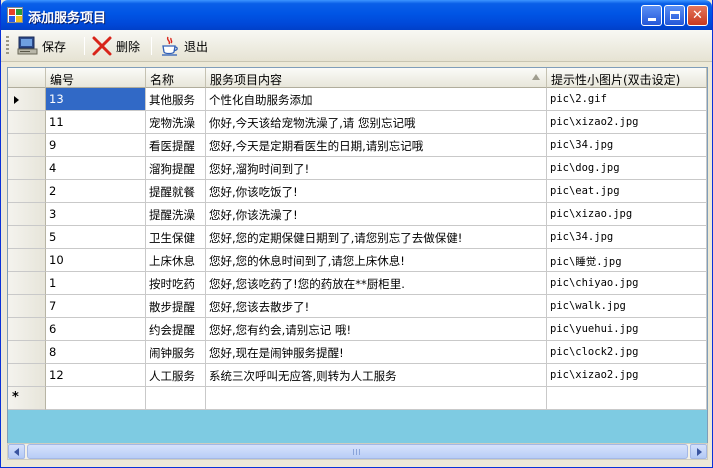 This screenshot has height=468, width=713. What do you see at coordinates (176, 283) in the screenshot?
I see `cell-name: 按时吃药` at bounding box center [176, 283].